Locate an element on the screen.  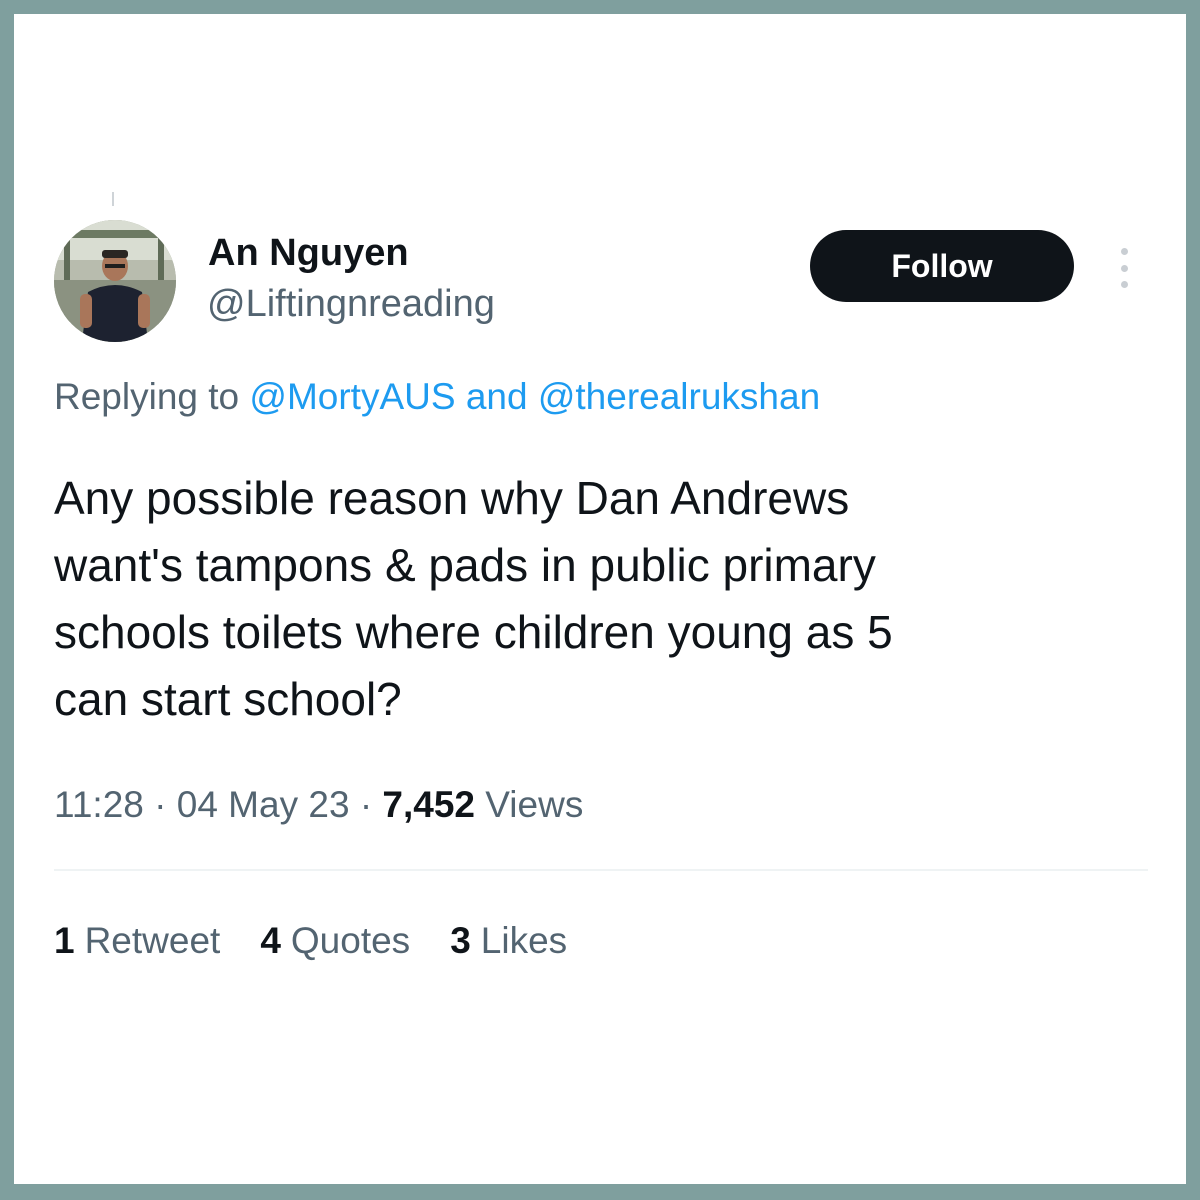
tweet-text-line: can start school? is located at coordinates (228, 699).